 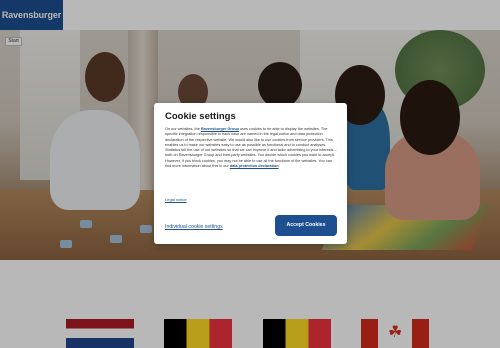 I want to click on body-text: ., so click(x=279, y=166).